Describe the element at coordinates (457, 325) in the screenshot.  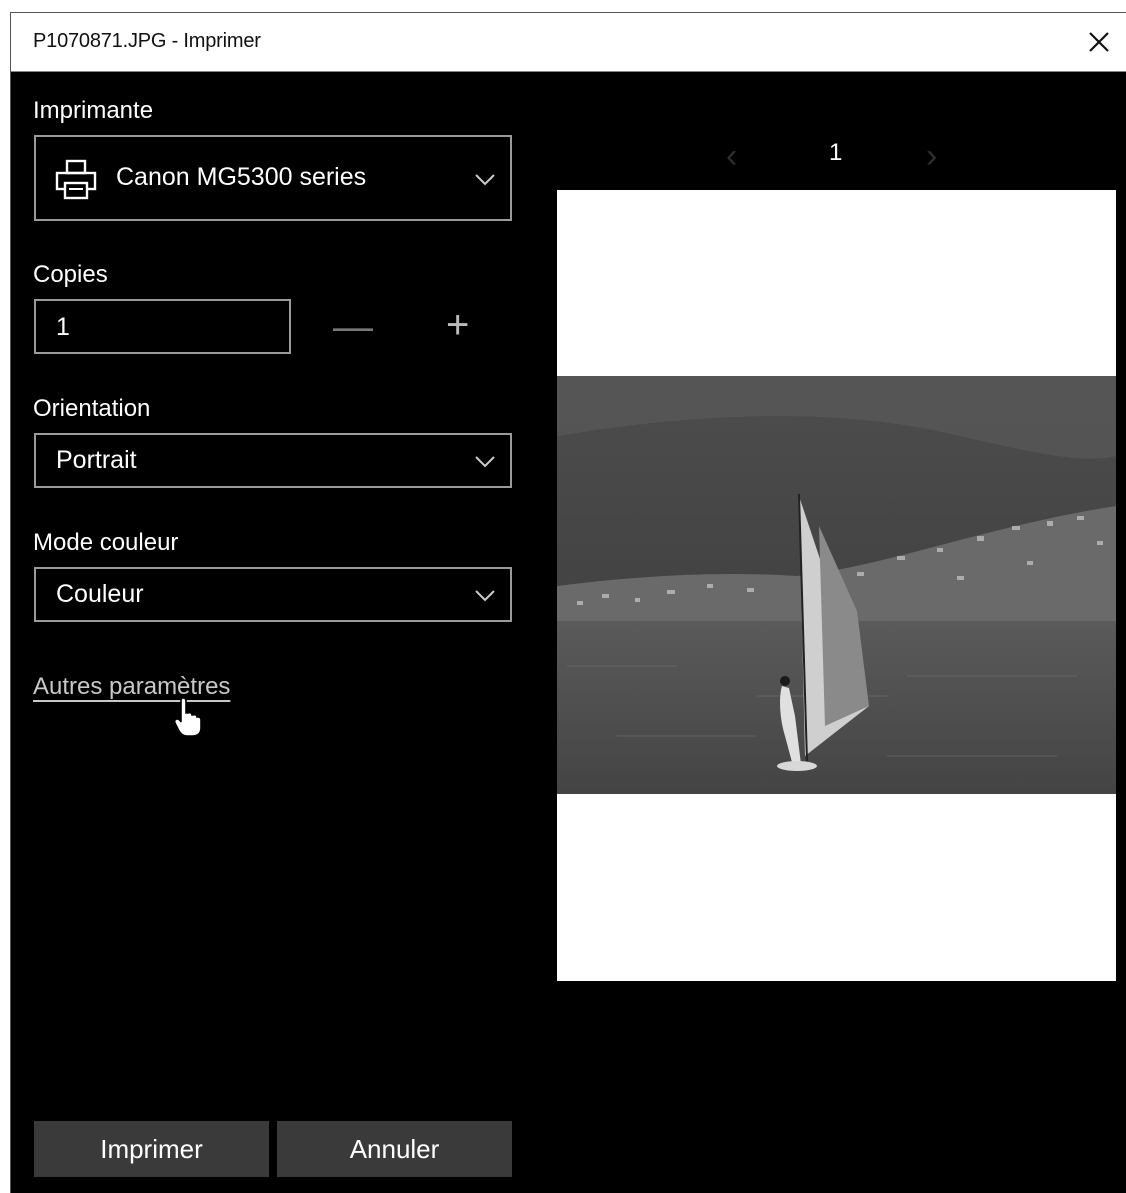
I see `increment-button: +` at that location.